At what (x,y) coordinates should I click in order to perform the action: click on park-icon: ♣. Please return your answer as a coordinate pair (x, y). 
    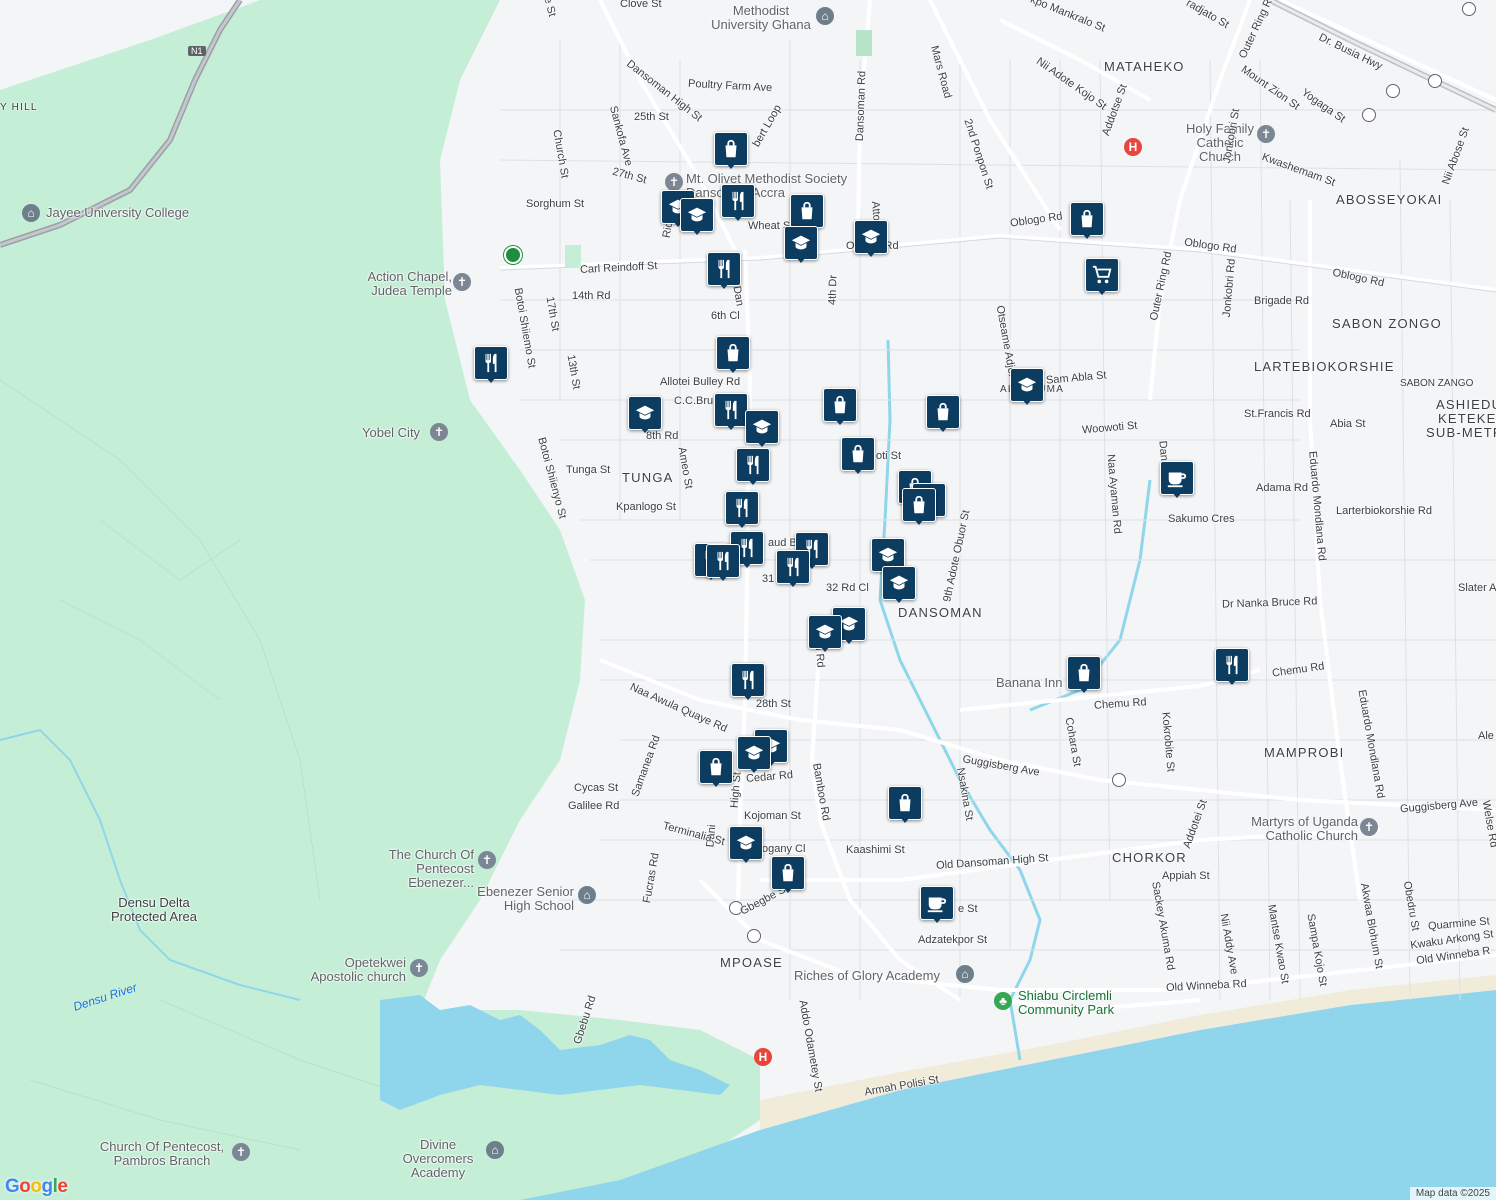
    Looking at the image, I should click on (1003, 1001).